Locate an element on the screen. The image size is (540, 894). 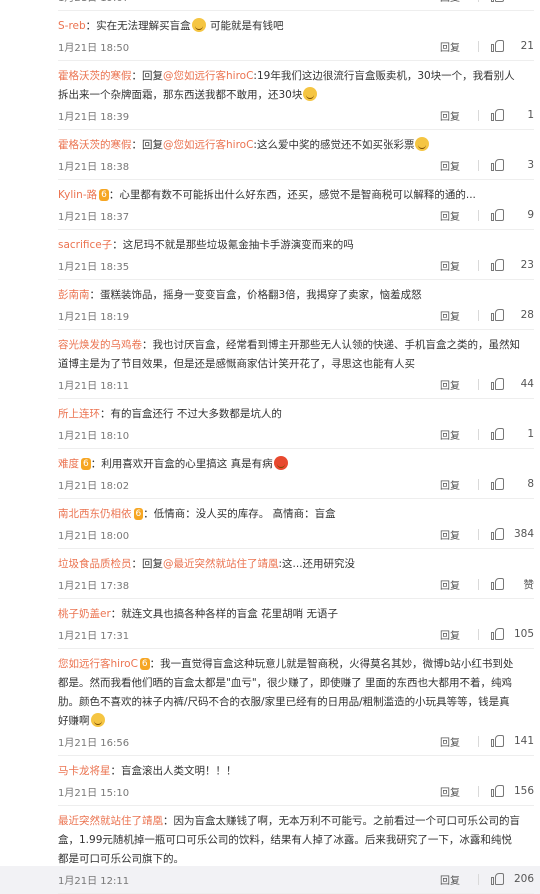
comment-username: 最近突然就站住了靖凰 is located at coordinates (110, 821).